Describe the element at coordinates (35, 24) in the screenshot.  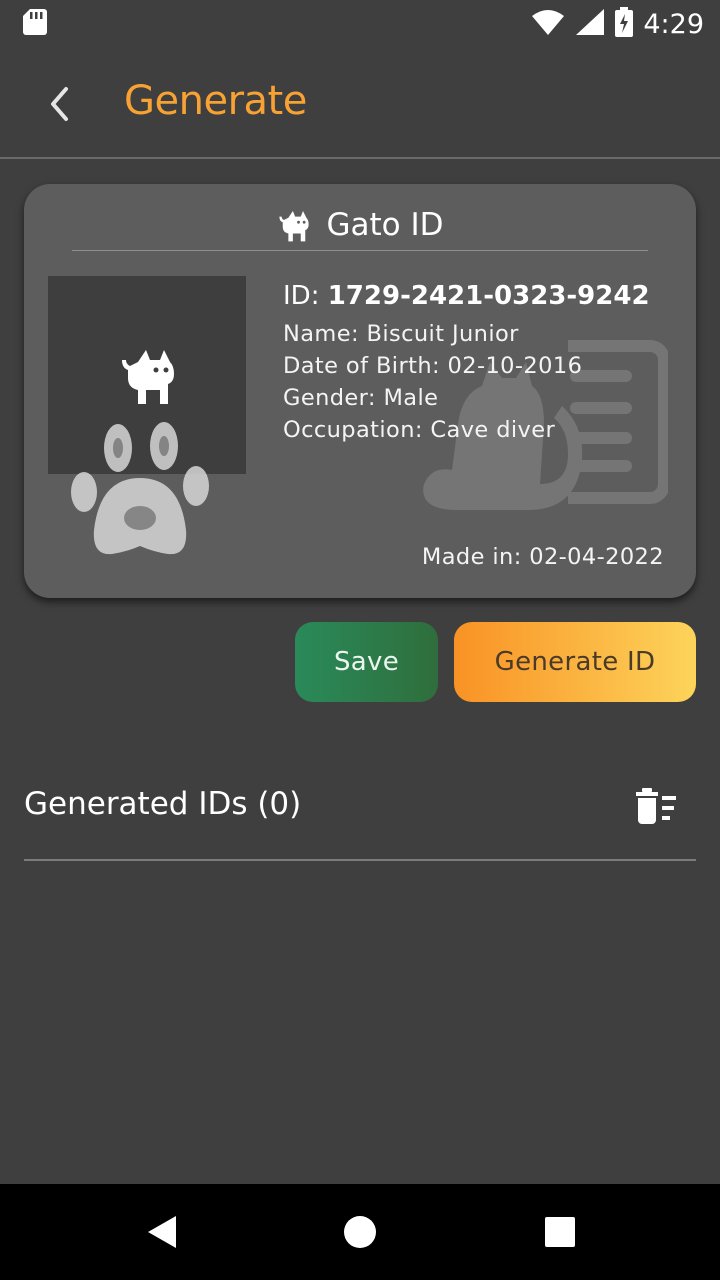
I see `sd-card-icon` at that location.